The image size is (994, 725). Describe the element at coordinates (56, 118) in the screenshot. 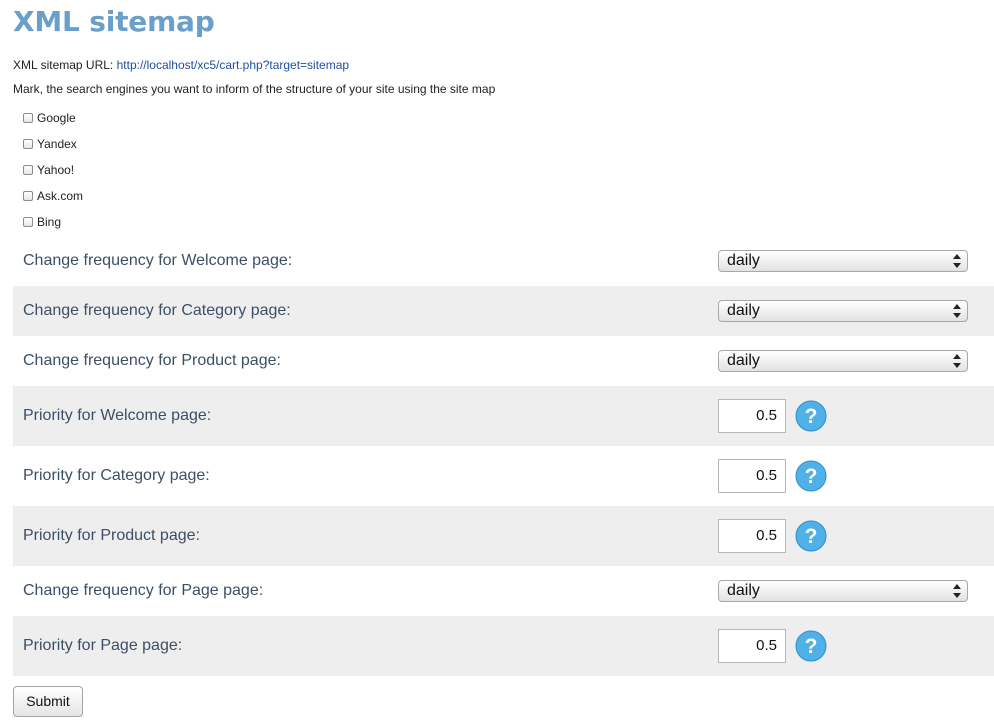

I see `engine-label: Google` at that location.